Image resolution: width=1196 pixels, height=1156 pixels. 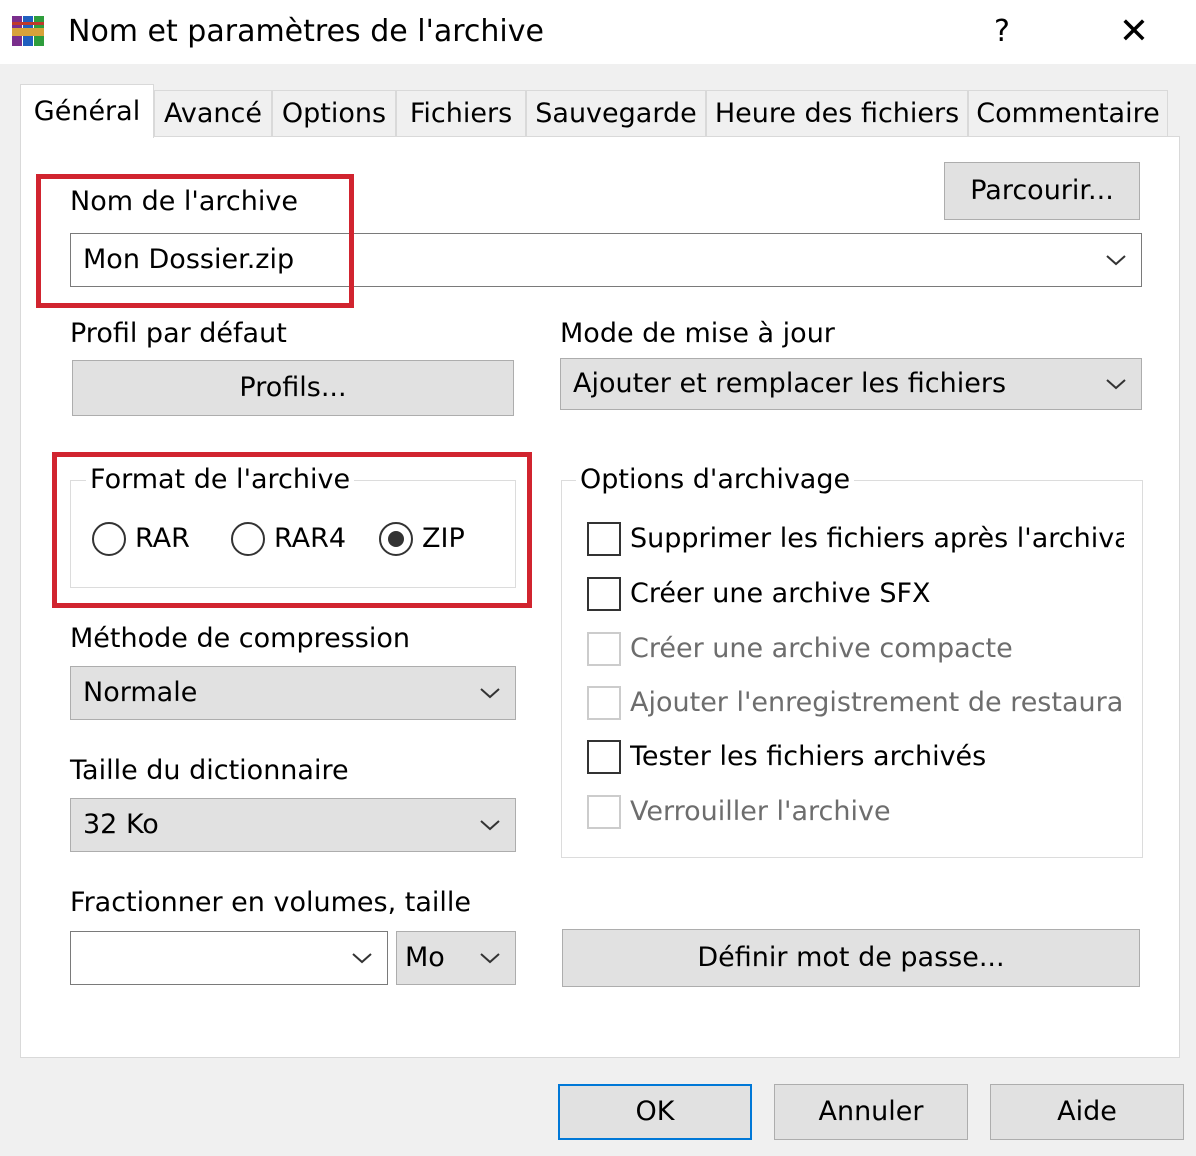 What do you see at coordinates (178, 333) in the screenshot?
I see `default-profile-label: Profil par défaut` at bounding box center [178, 333].